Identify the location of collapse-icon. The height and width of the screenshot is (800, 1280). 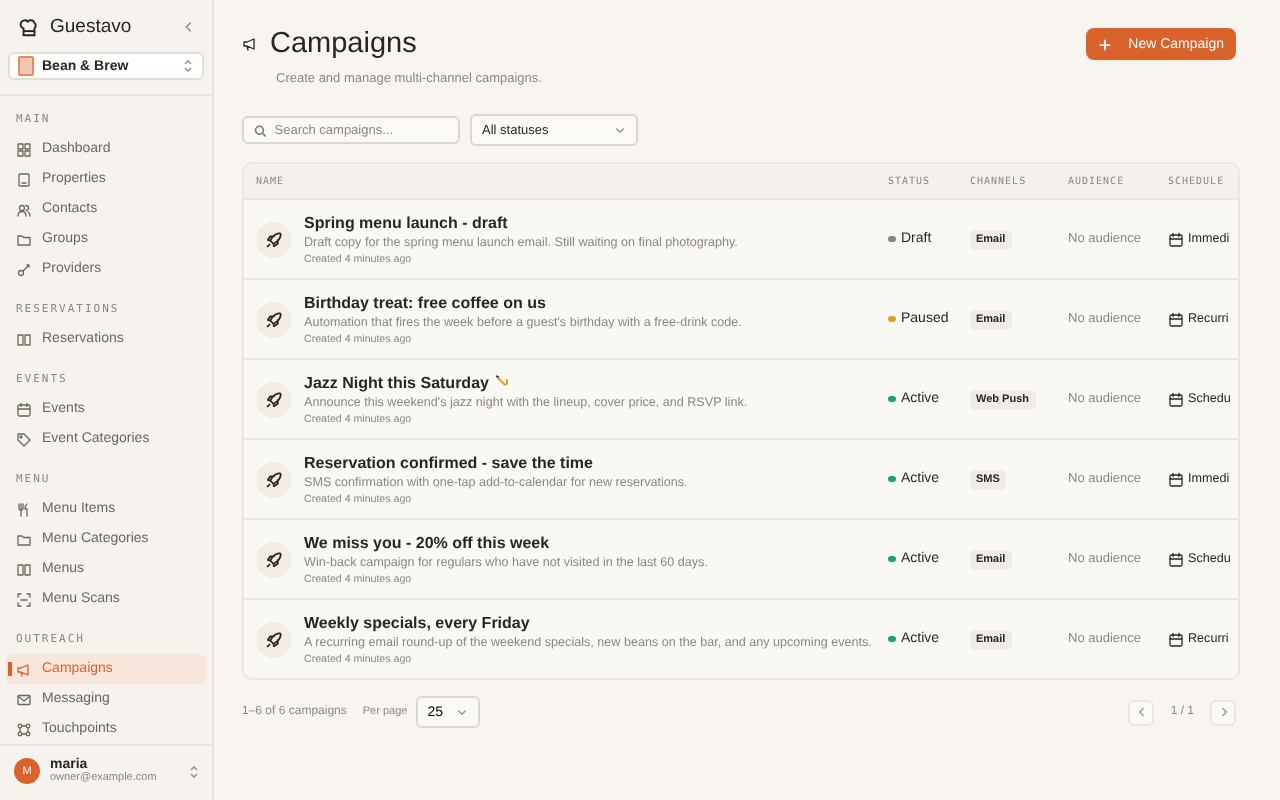
(189, 27).